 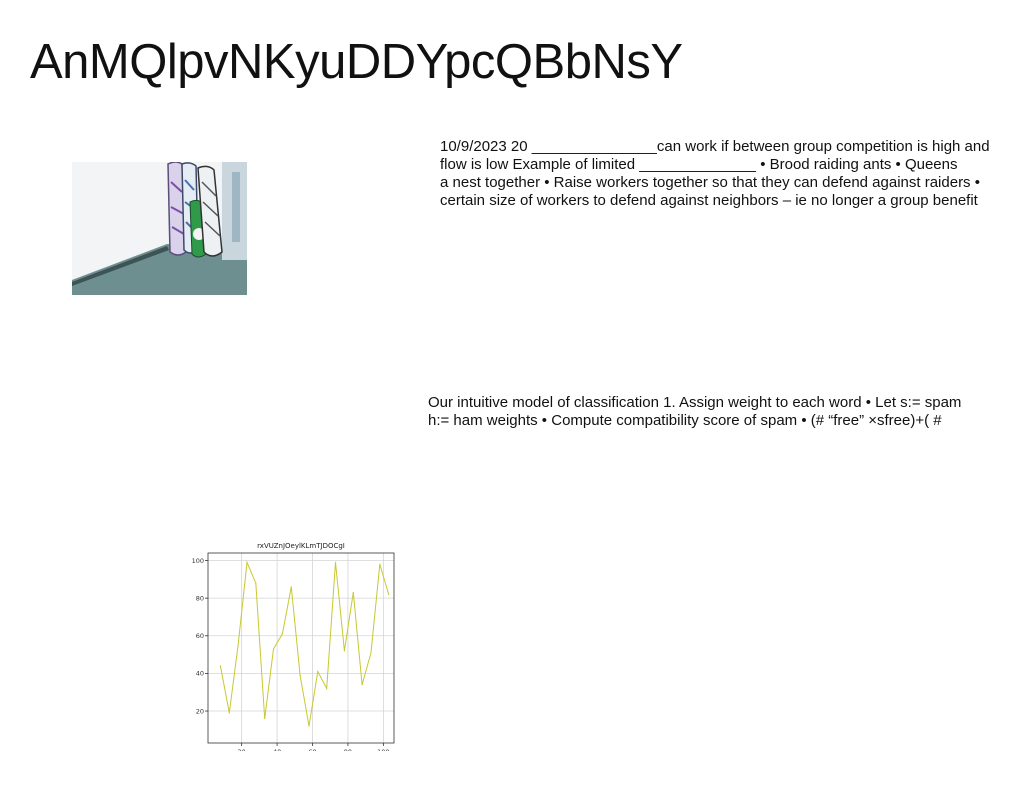 What do you see at coordinates (200, 598) in the screenshot?
I see `y-tick-label: 80` at bounding box center [200, 598].